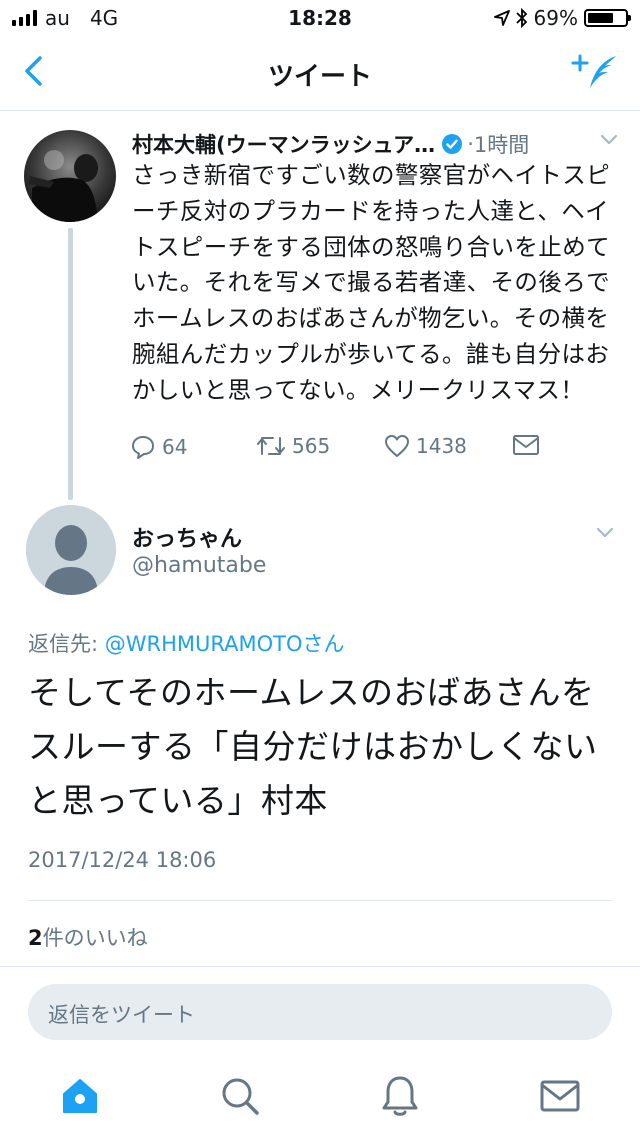  Describe the element at coordinates (187, 537) in the screenshot. I see `author-name: おっちゃん` at that location.